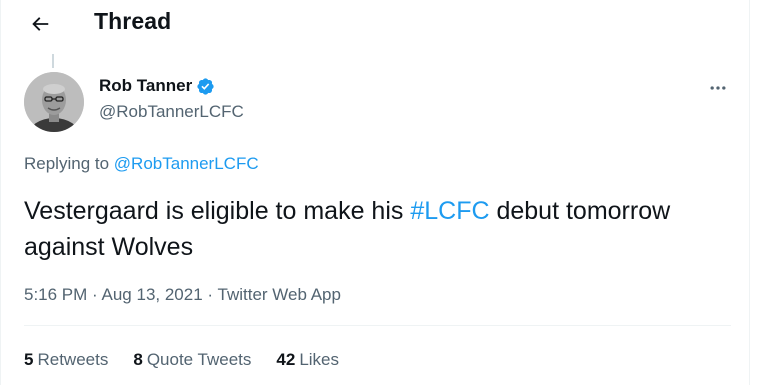 This screenshot has height=385, width=777. Describe the element at coordinates (67, 163) in the screenshot. I see `replying-to-label: Replying to` at that location.